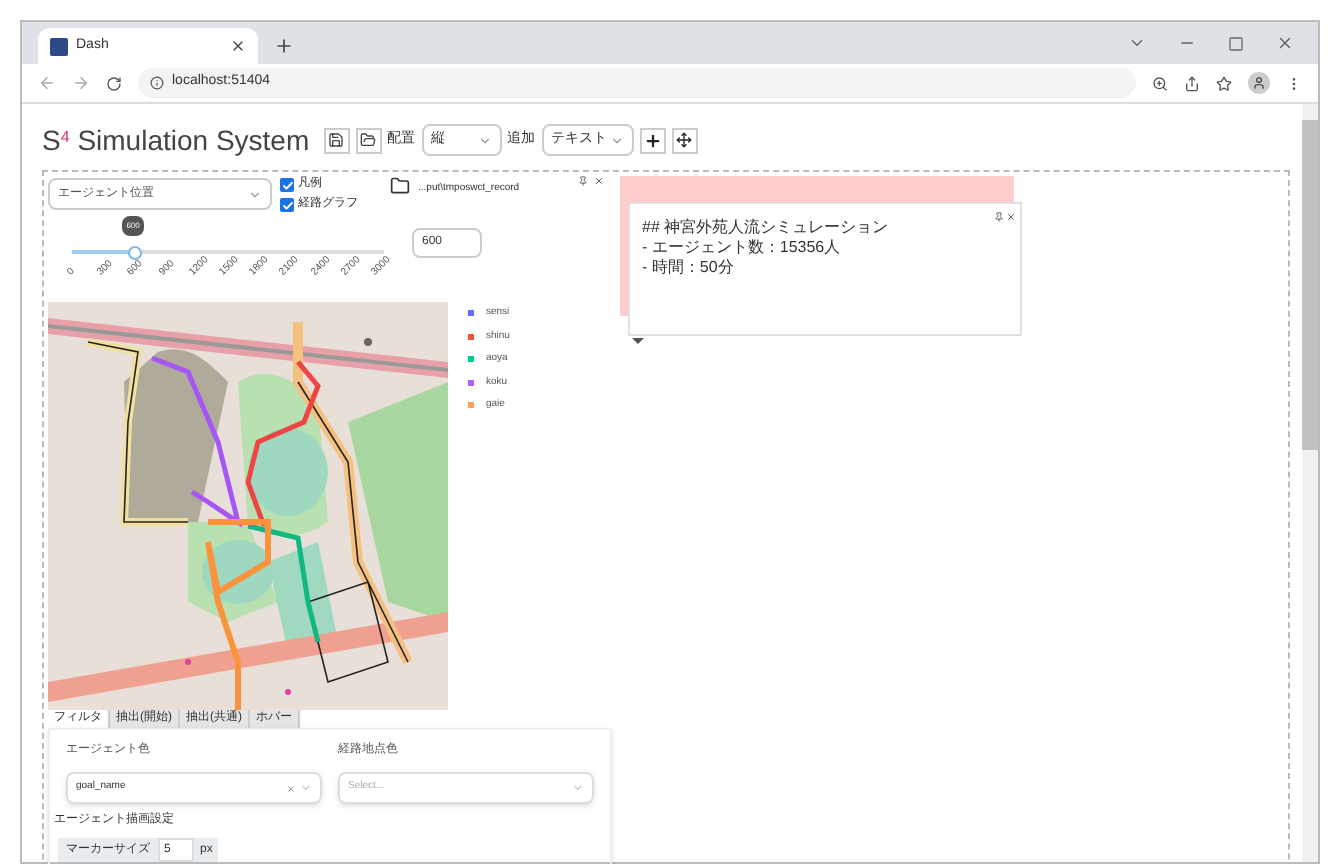  What do you see at coordinates (742, 248) in the screenshot?
I see `markdown-line: - エージェント数：15356人` at bounding box center [742, 248].